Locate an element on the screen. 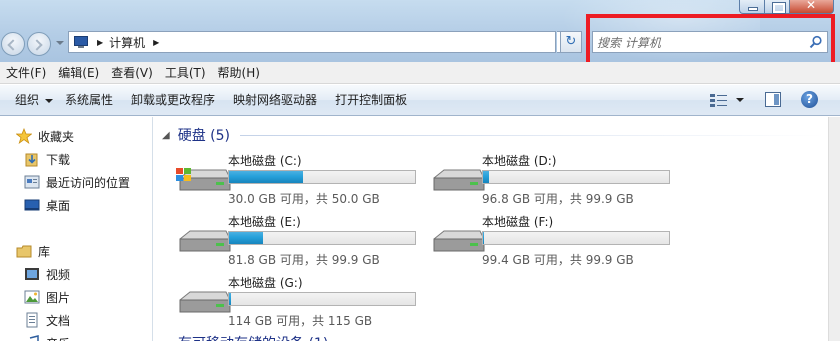 This screenshot has width=840, height=341. nav-pictures: 图片 is located at coordinates (47, 297).